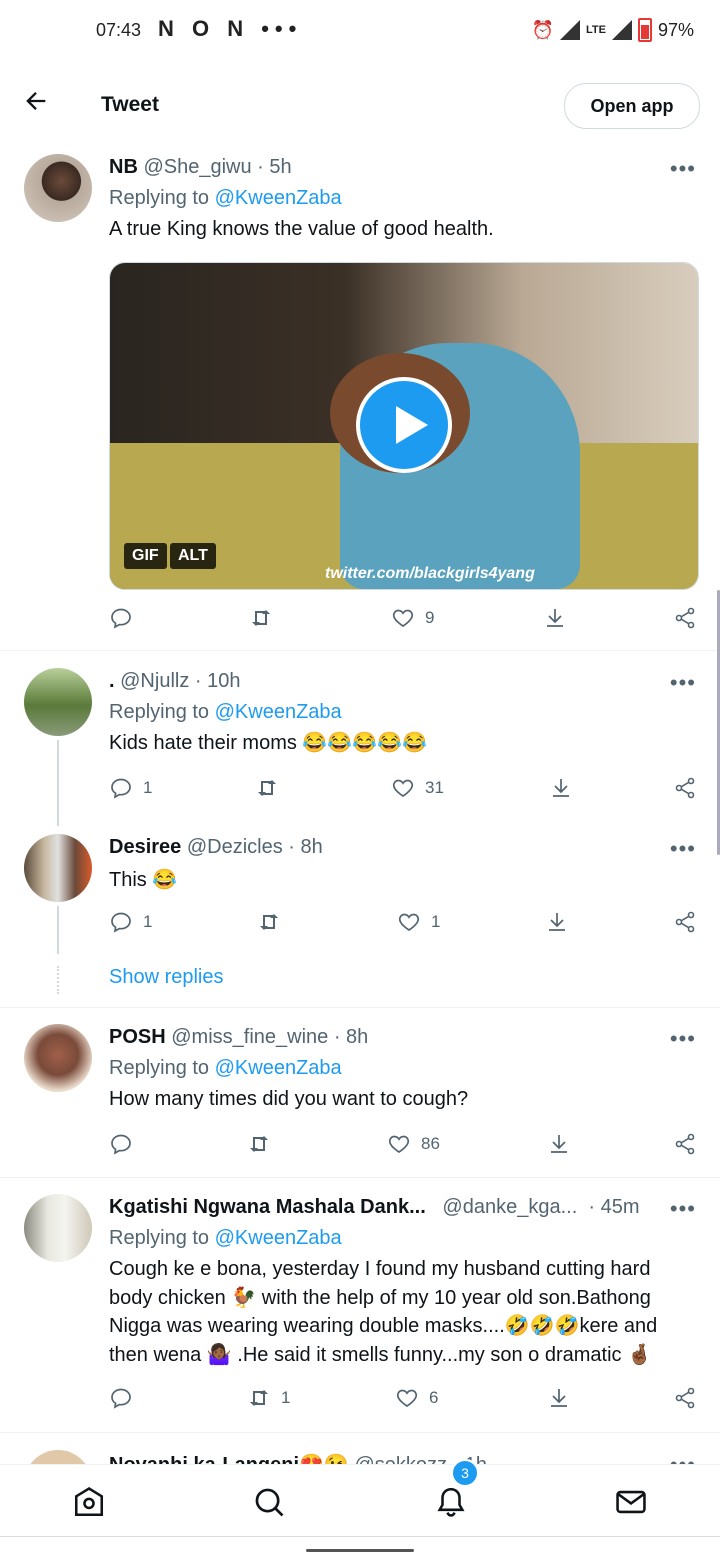 This screenshot has height=1561, width=720. I want to click on handle: @Dezicles, so click(235, 847).